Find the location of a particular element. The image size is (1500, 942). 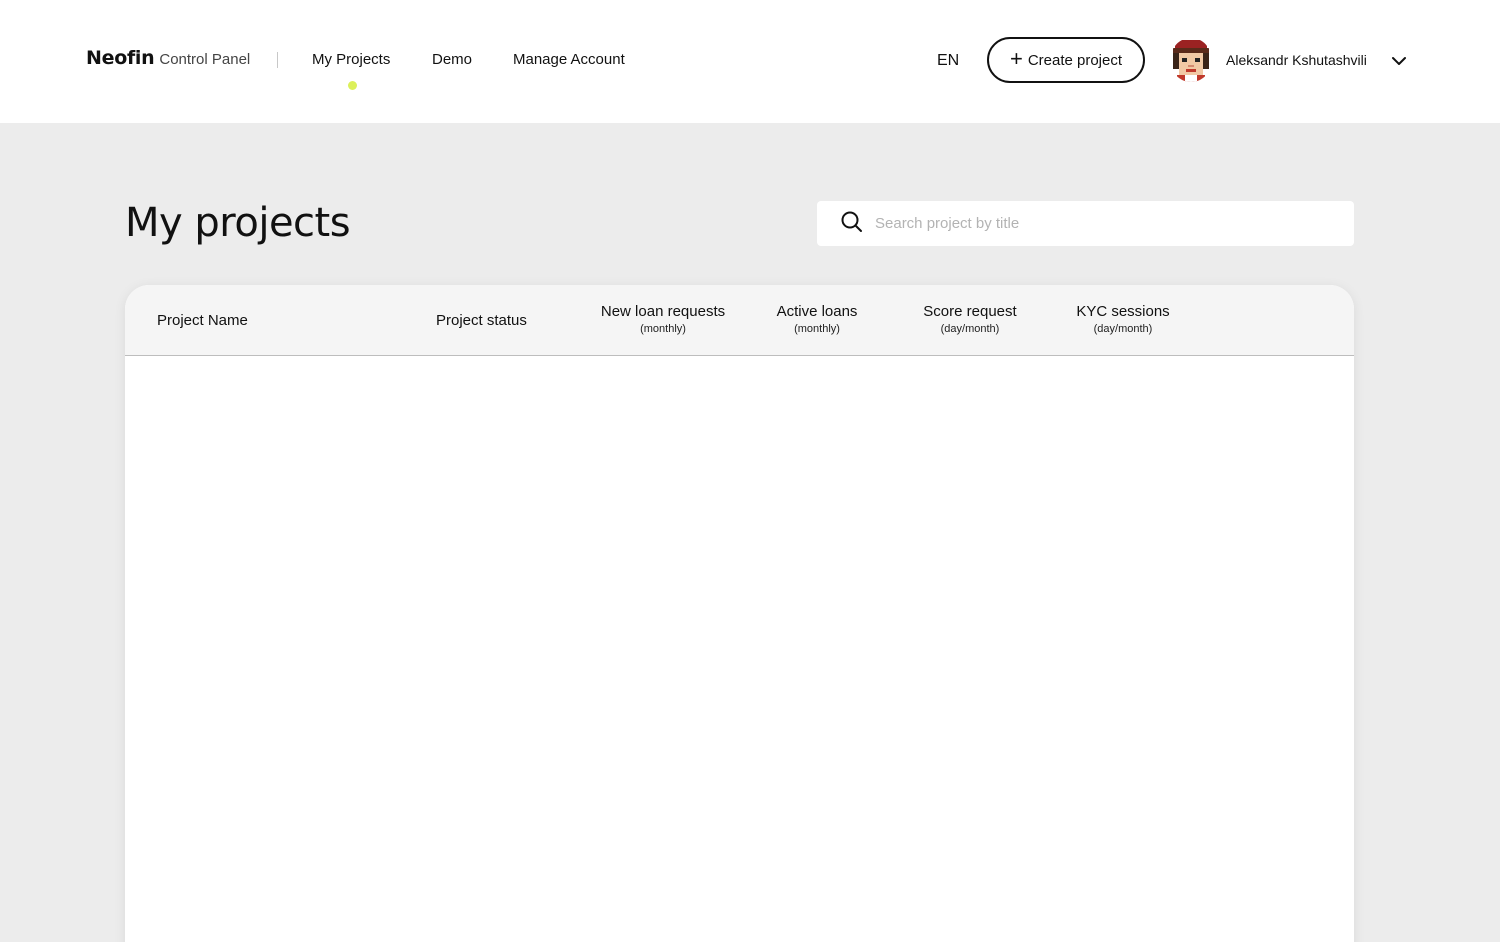

nav-demo: Demo is located at coordinates (452, 59).